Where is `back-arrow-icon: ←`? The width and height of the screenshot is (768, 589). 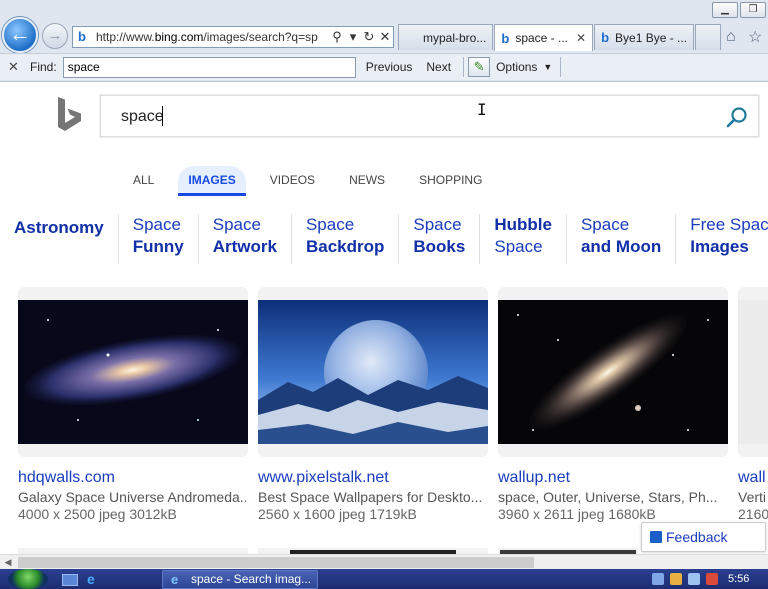 back-arrow-icon: ← is located at coordinates (20, 33).